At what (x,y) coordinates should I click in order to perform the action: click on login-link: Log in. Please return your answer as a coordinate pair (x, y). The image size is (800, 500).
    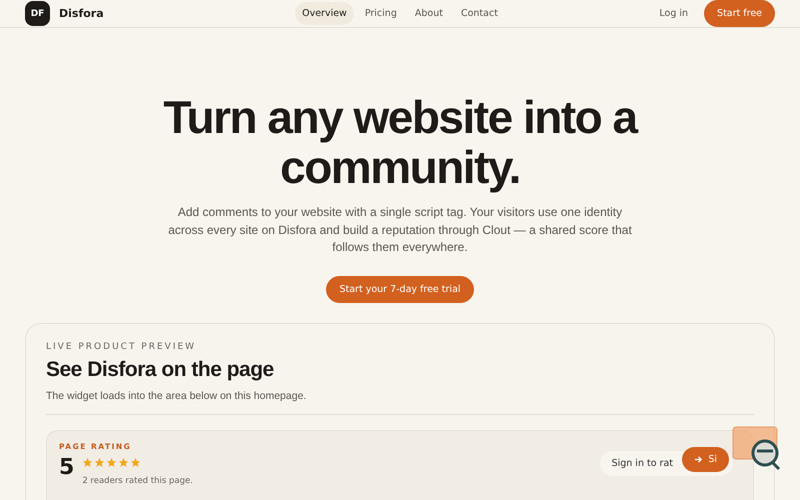
    Looking at the image, I should click on (673, 13).